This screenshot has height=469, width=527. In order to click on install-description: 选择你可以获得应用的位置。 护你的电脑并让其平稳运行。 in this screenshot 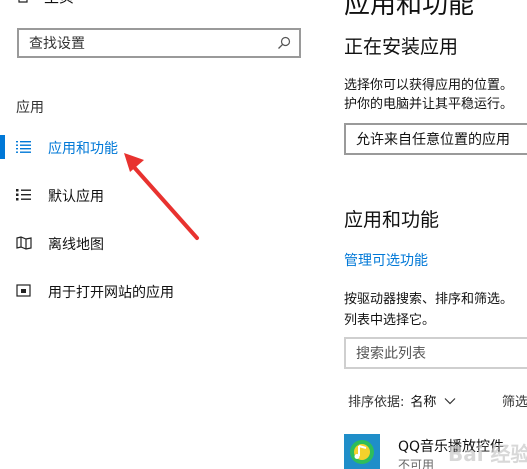, I will do `click(435, 95)`.